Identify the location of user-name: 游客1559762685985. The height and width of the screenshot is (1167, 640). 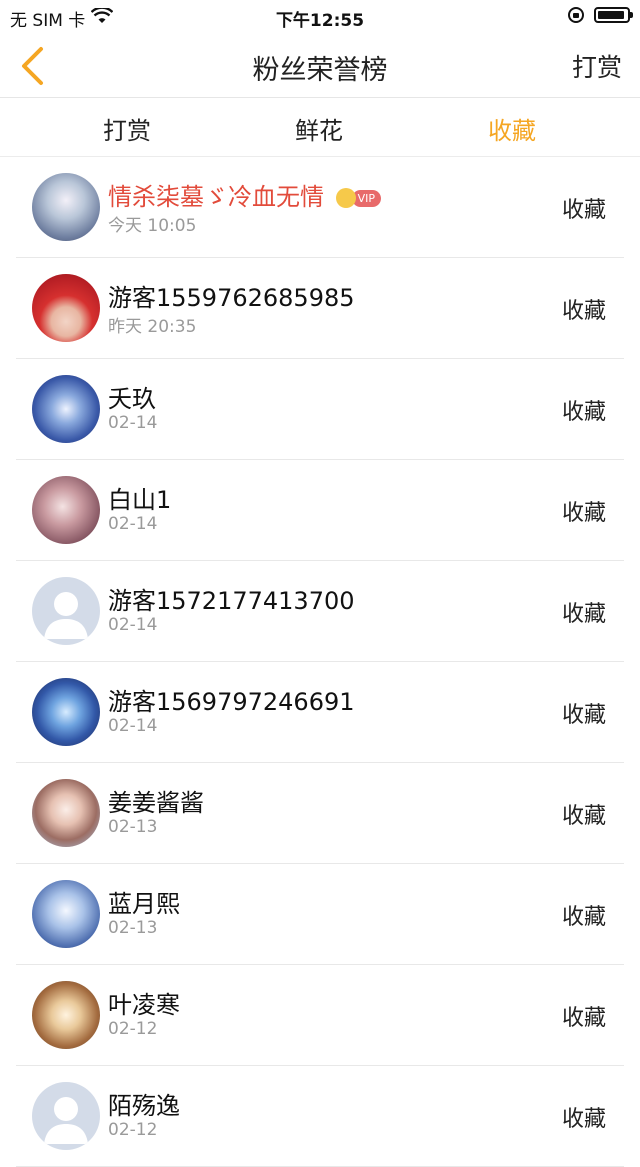
(231, 298).